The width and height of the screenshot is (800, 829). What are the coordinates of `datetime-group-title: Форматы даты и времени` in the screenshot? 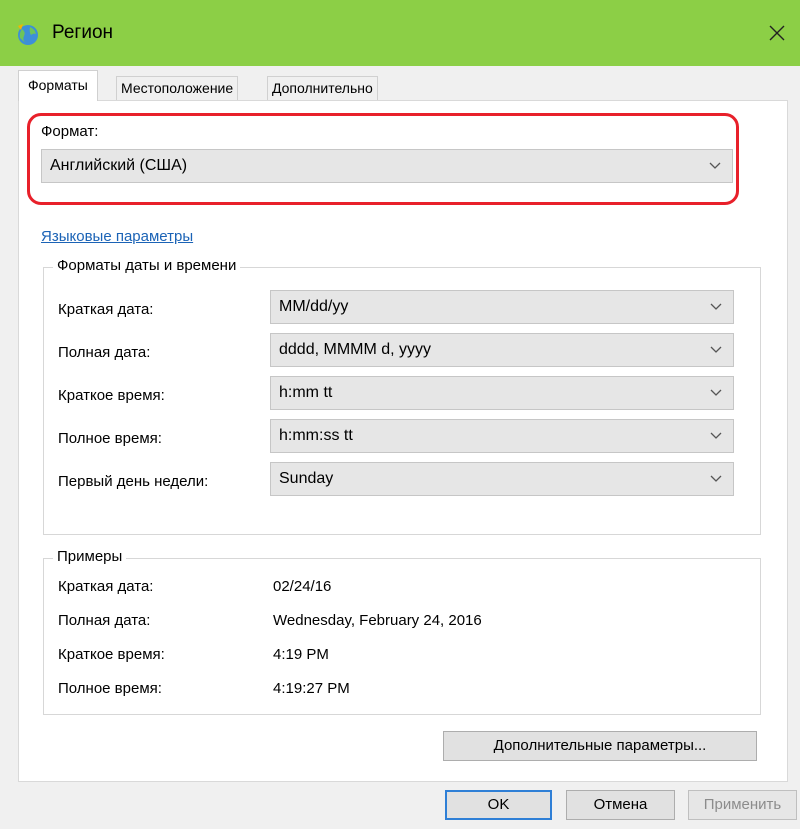 It's located at (147, 265).